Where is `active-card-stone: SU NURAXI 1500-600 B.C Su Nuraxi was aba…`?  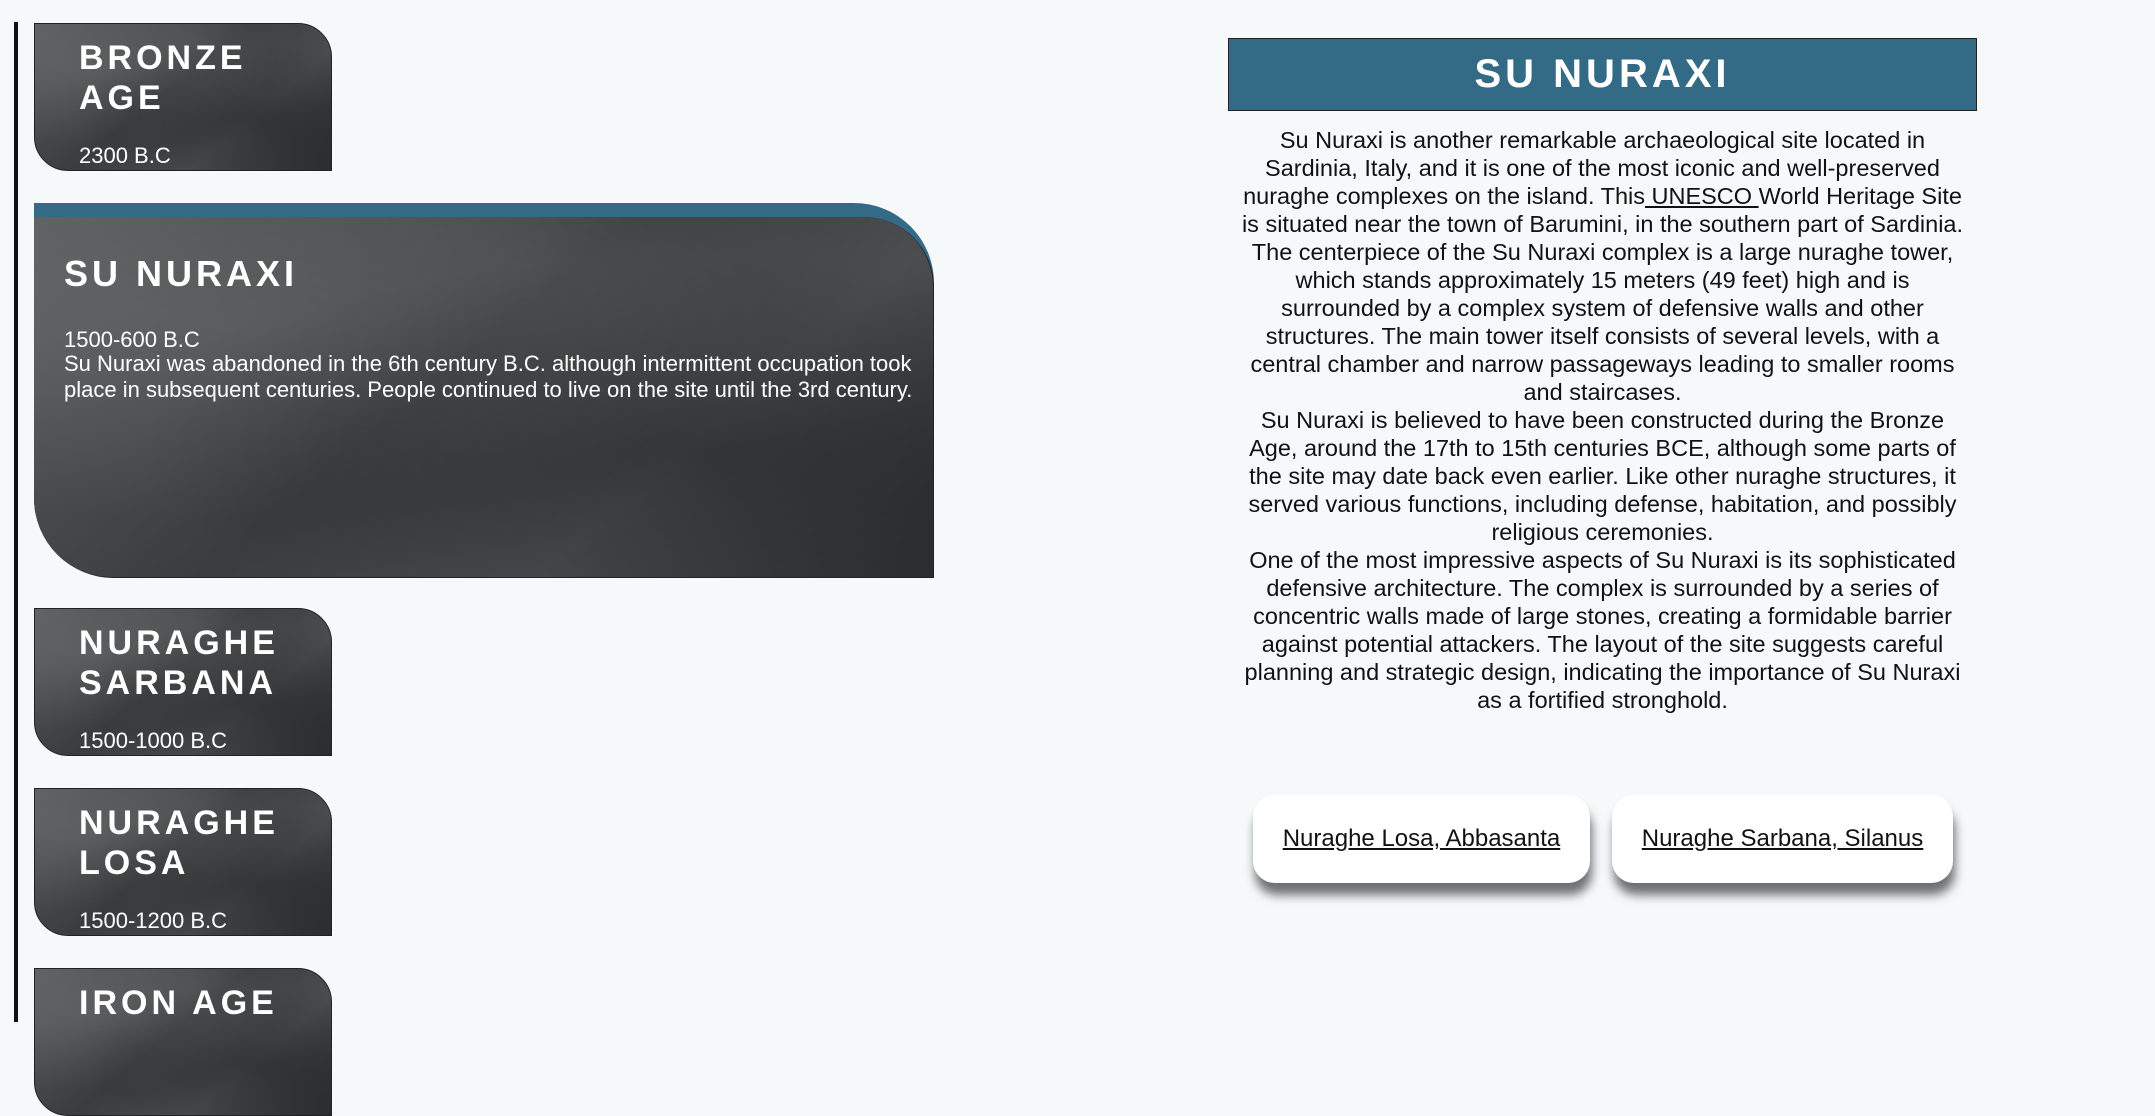 active-card-stone: SU NURAXI 1500-600 B.C Su Nuraxi was aba… is located at coordinates (484, 397).